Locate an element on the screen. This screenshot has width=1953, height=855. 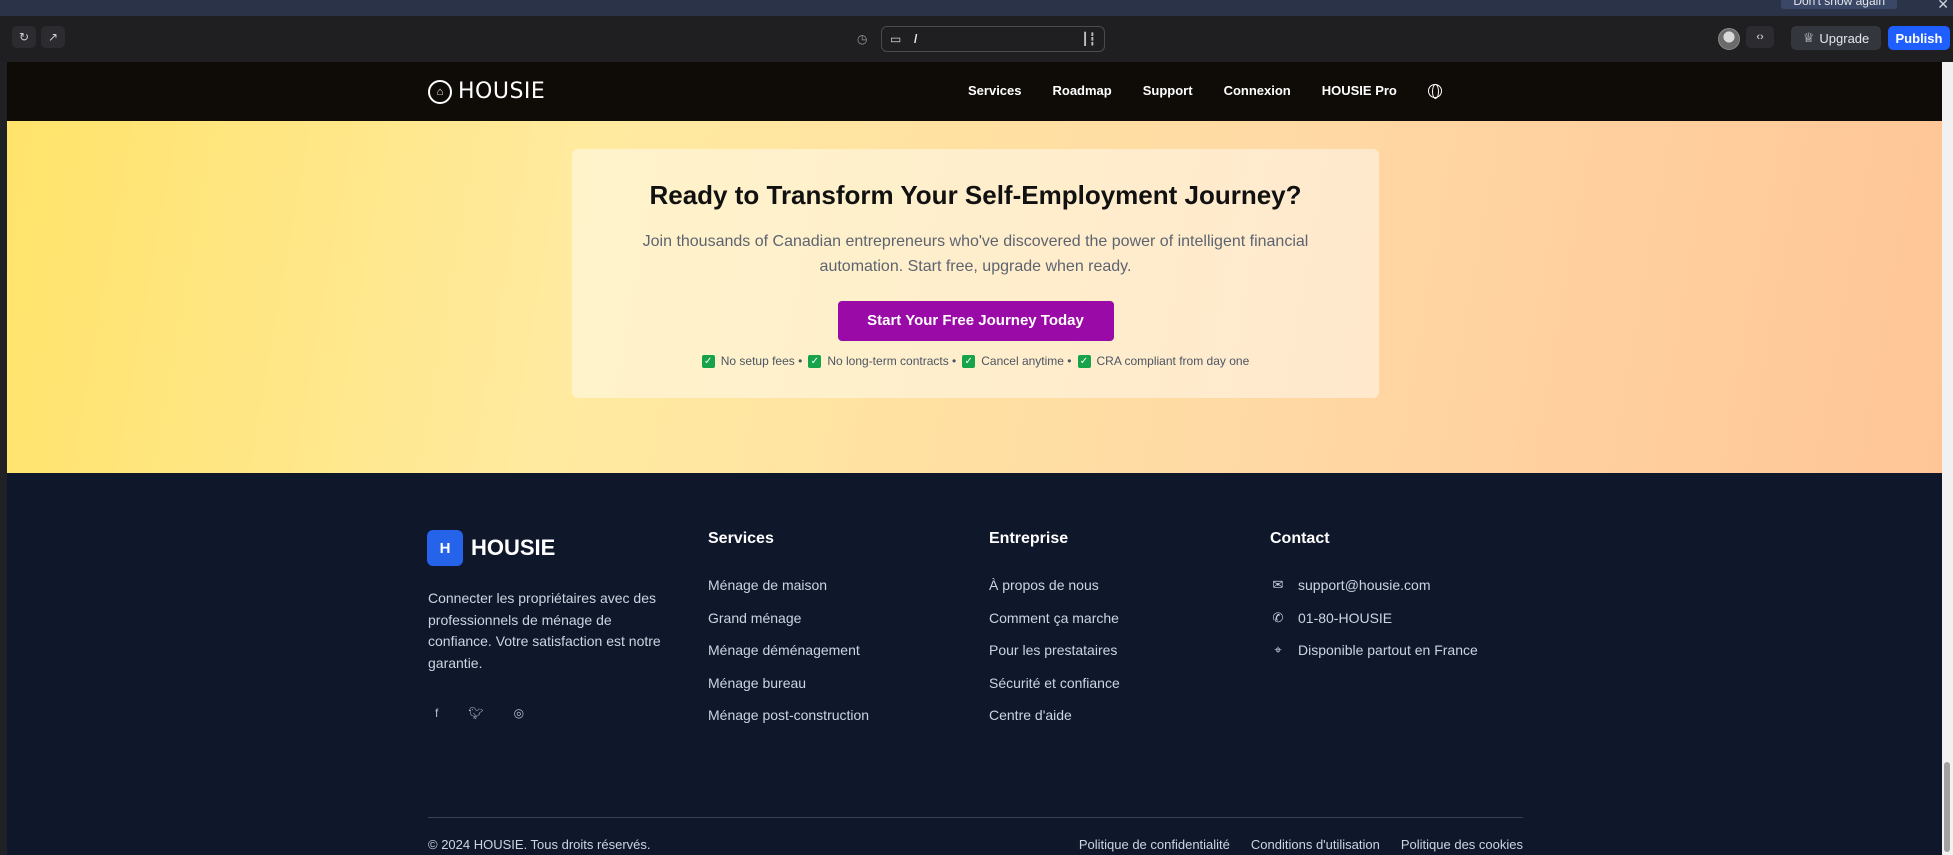
cookies-link: Politique des cookies is located at coordinates (1462, 844).